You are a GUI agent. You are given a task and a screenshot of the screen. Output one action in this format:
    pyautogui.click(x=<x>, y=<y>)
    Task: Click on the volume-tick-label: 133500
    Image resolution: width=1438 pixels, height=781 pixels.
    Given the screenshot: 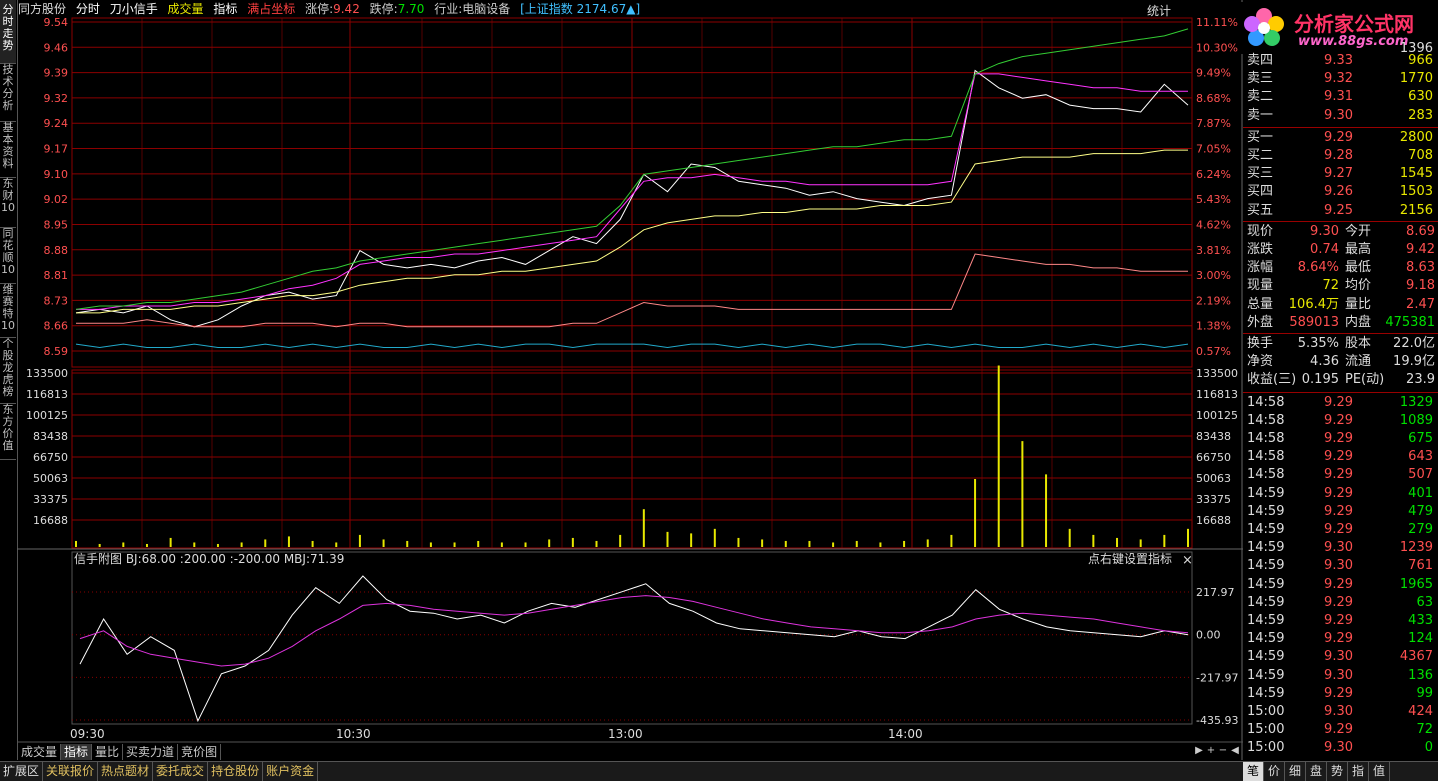 What is the action you would take?
    pyautogui.click(x=47, y=373)
    